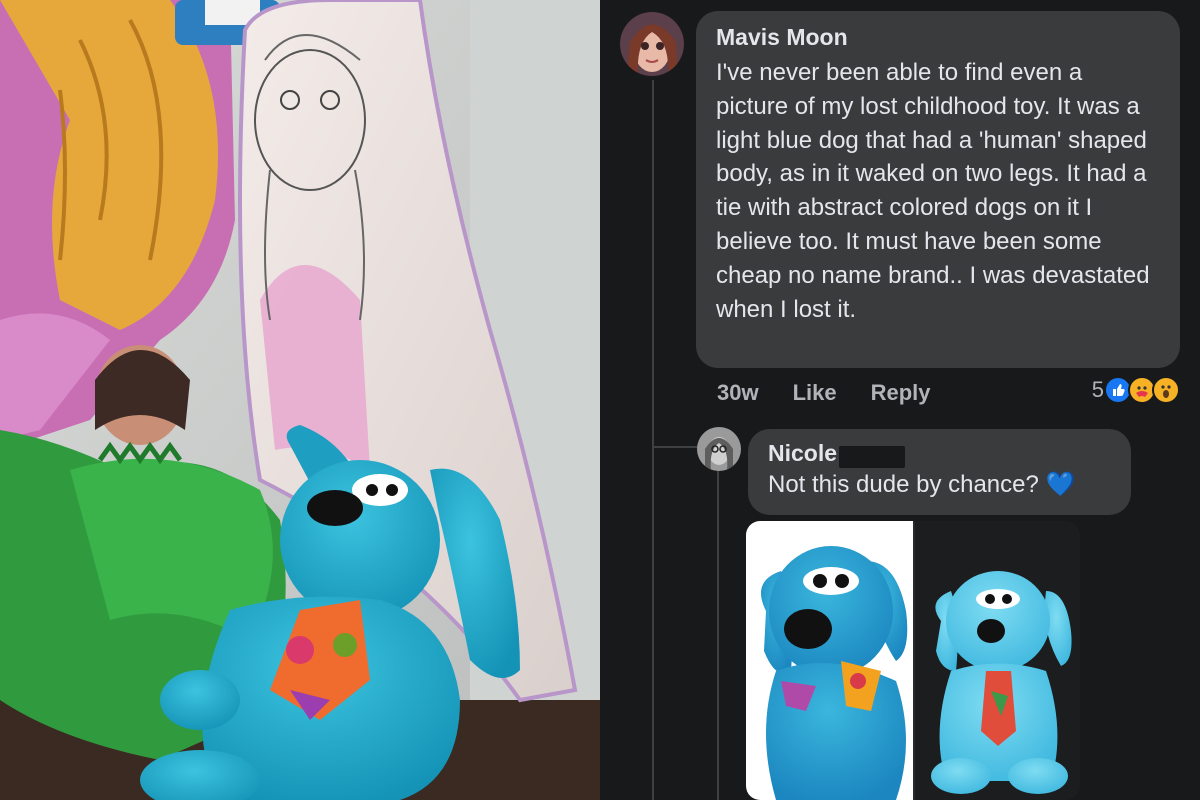  I want to click on thread-line, so click(653, 440).